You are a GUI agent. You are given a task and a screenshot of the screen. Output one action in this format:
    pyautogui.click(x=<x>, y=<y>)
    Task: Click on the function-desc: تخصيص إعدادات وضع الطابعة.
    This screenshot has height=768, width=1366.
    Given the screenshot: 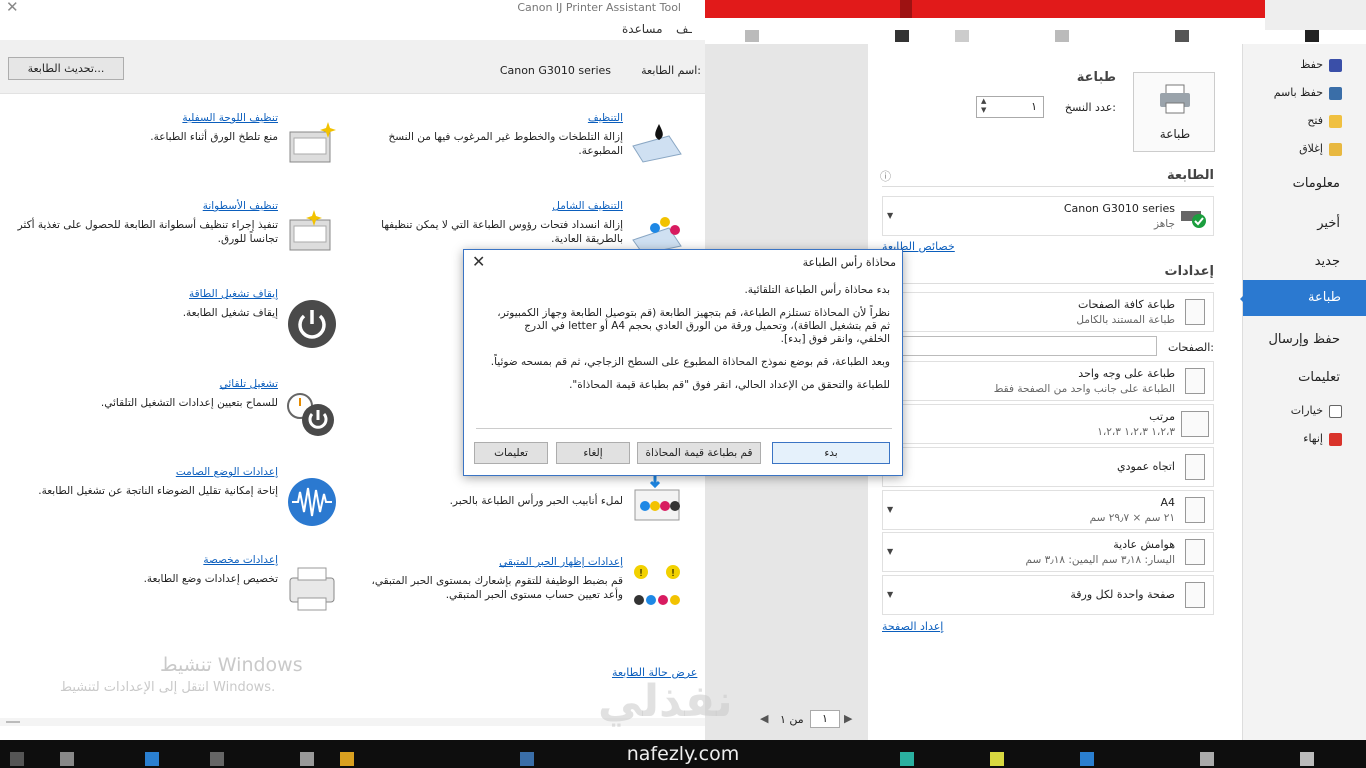 What is the action you would take?
    pyautogui.click(x=210, y=579)
    